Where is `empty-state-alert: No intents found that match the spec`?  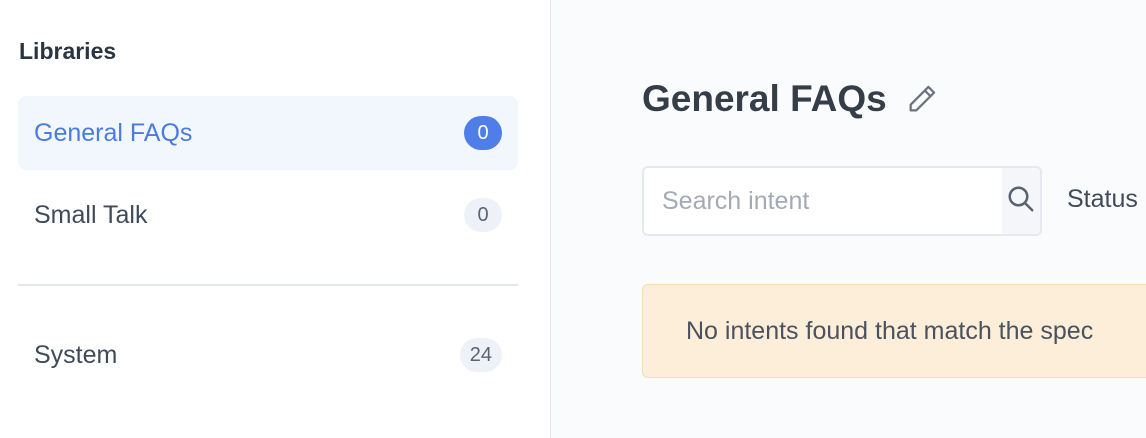 empty-state-alert: No intents found that match the spec is located at coordinates (894, 331).